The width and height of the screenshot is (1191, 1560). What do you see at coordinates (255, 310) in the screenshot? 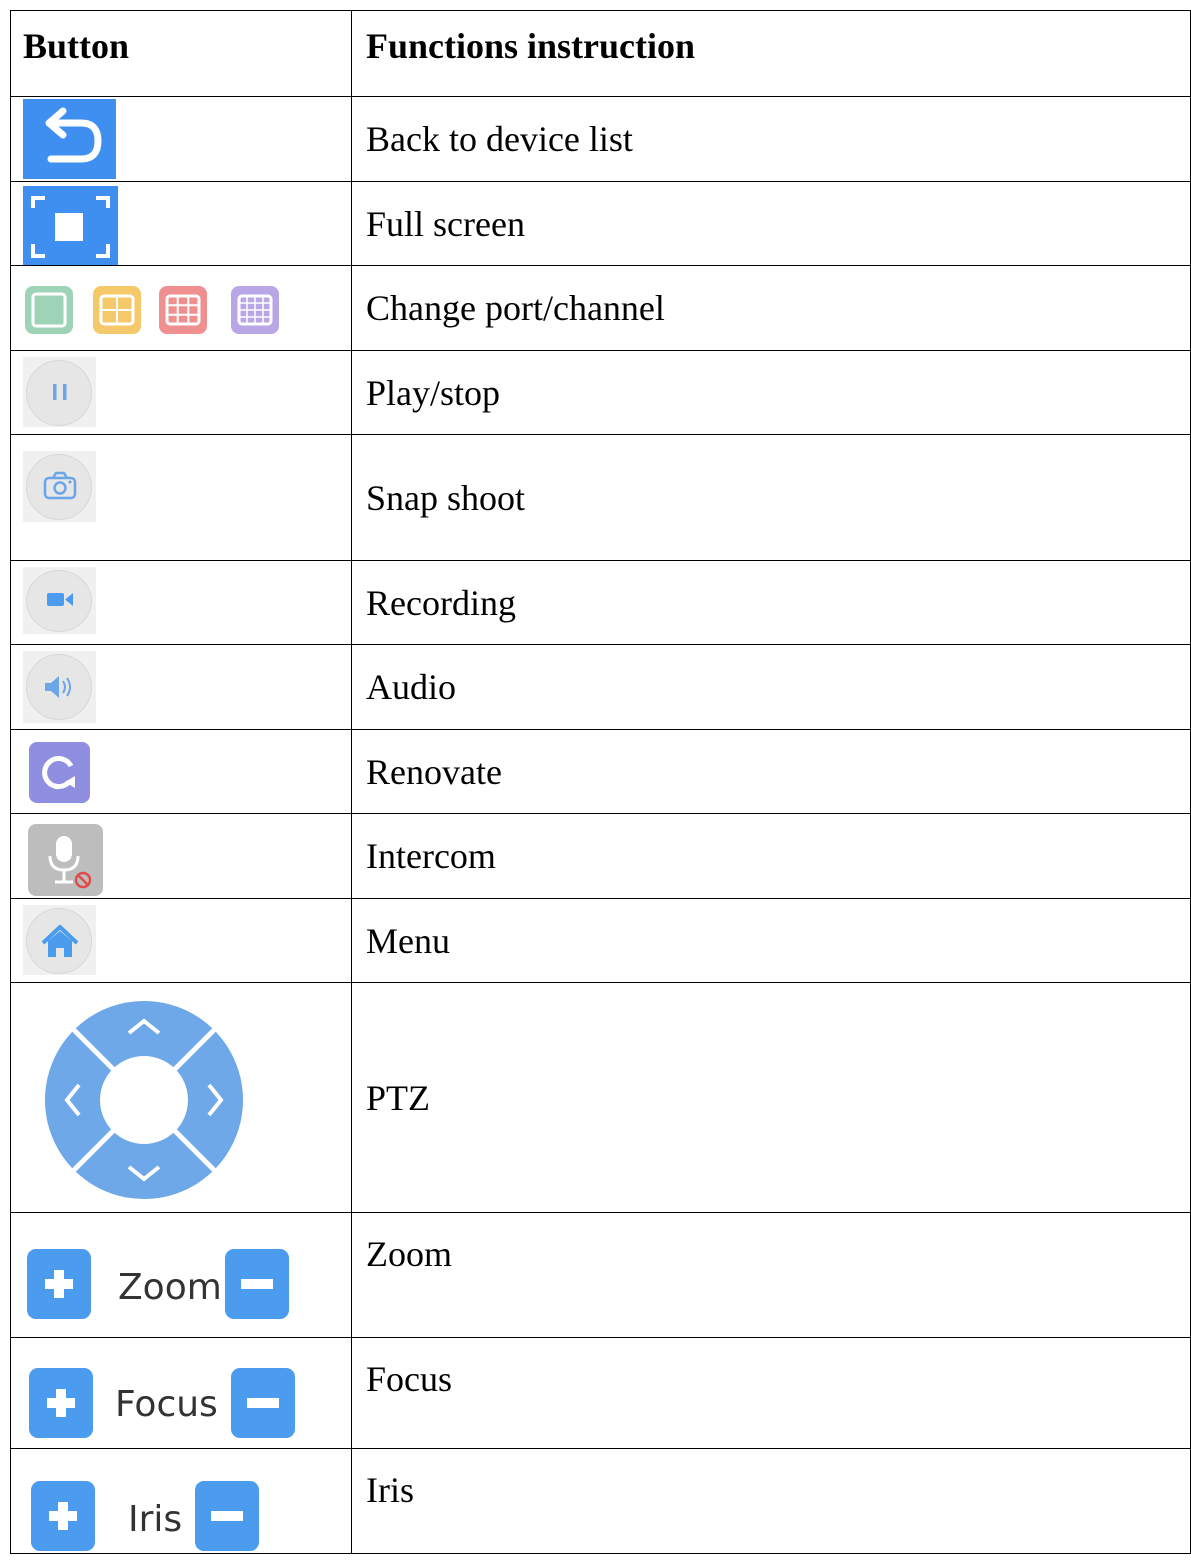
I see `sixteen-view-icon` at bounding box center [255, 310].